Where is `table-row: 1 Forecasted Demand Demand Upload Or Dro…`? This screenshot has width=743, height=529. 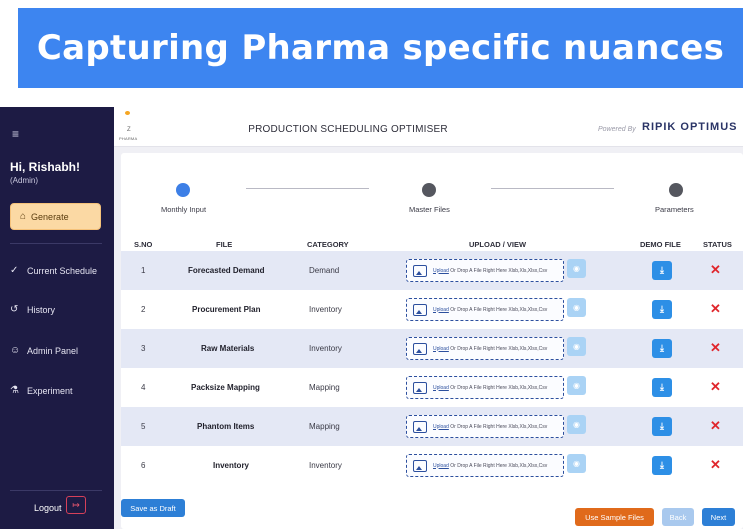
table-row: 1 Forecasted Demand Demand Upload Or Dro… is located at coordinates (432, 270).